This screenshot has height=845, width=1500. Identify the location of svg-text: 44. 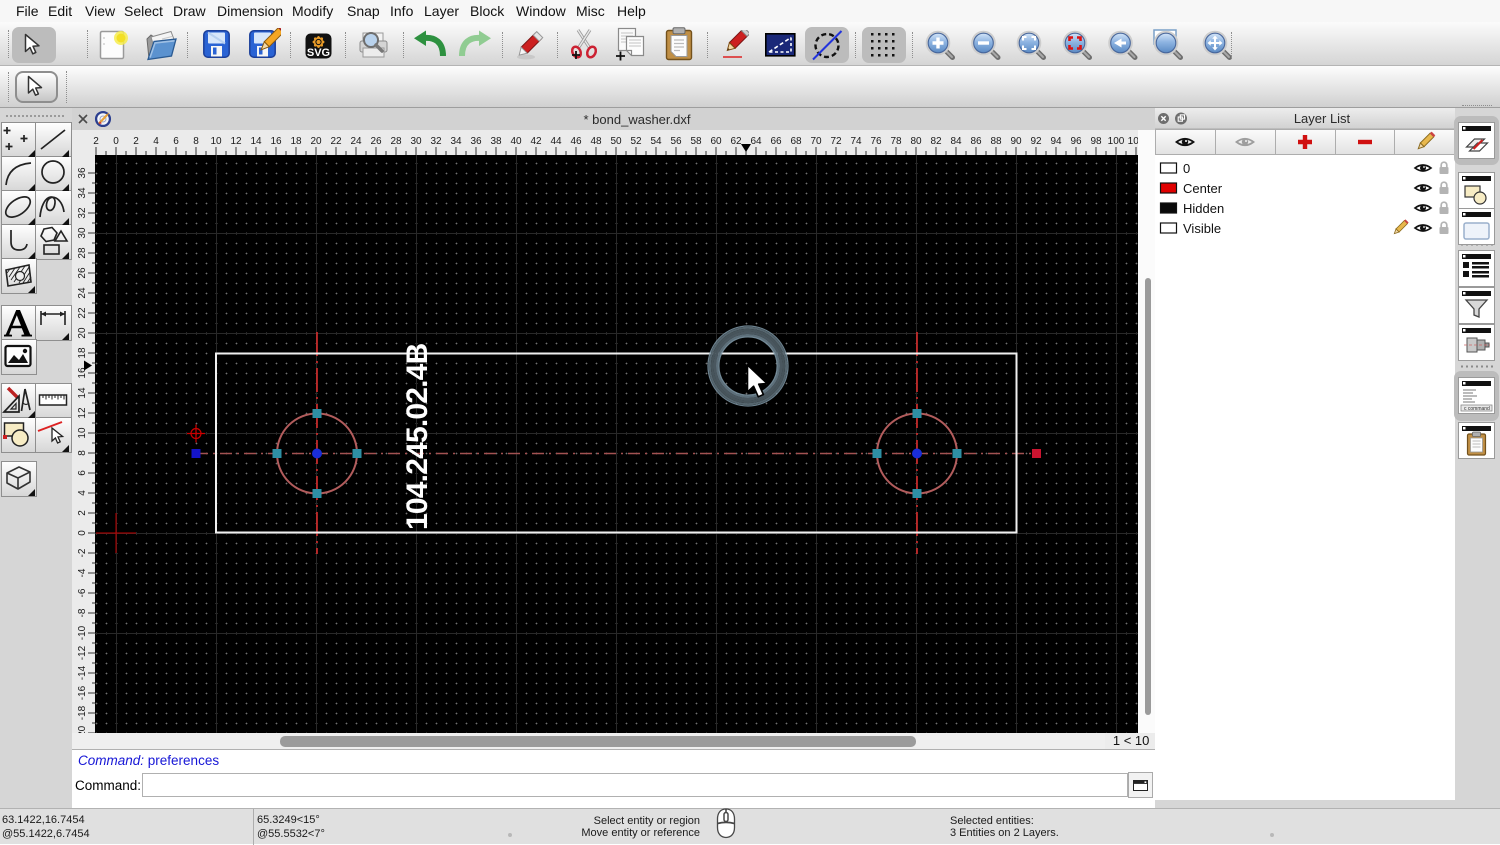
(556, 141).